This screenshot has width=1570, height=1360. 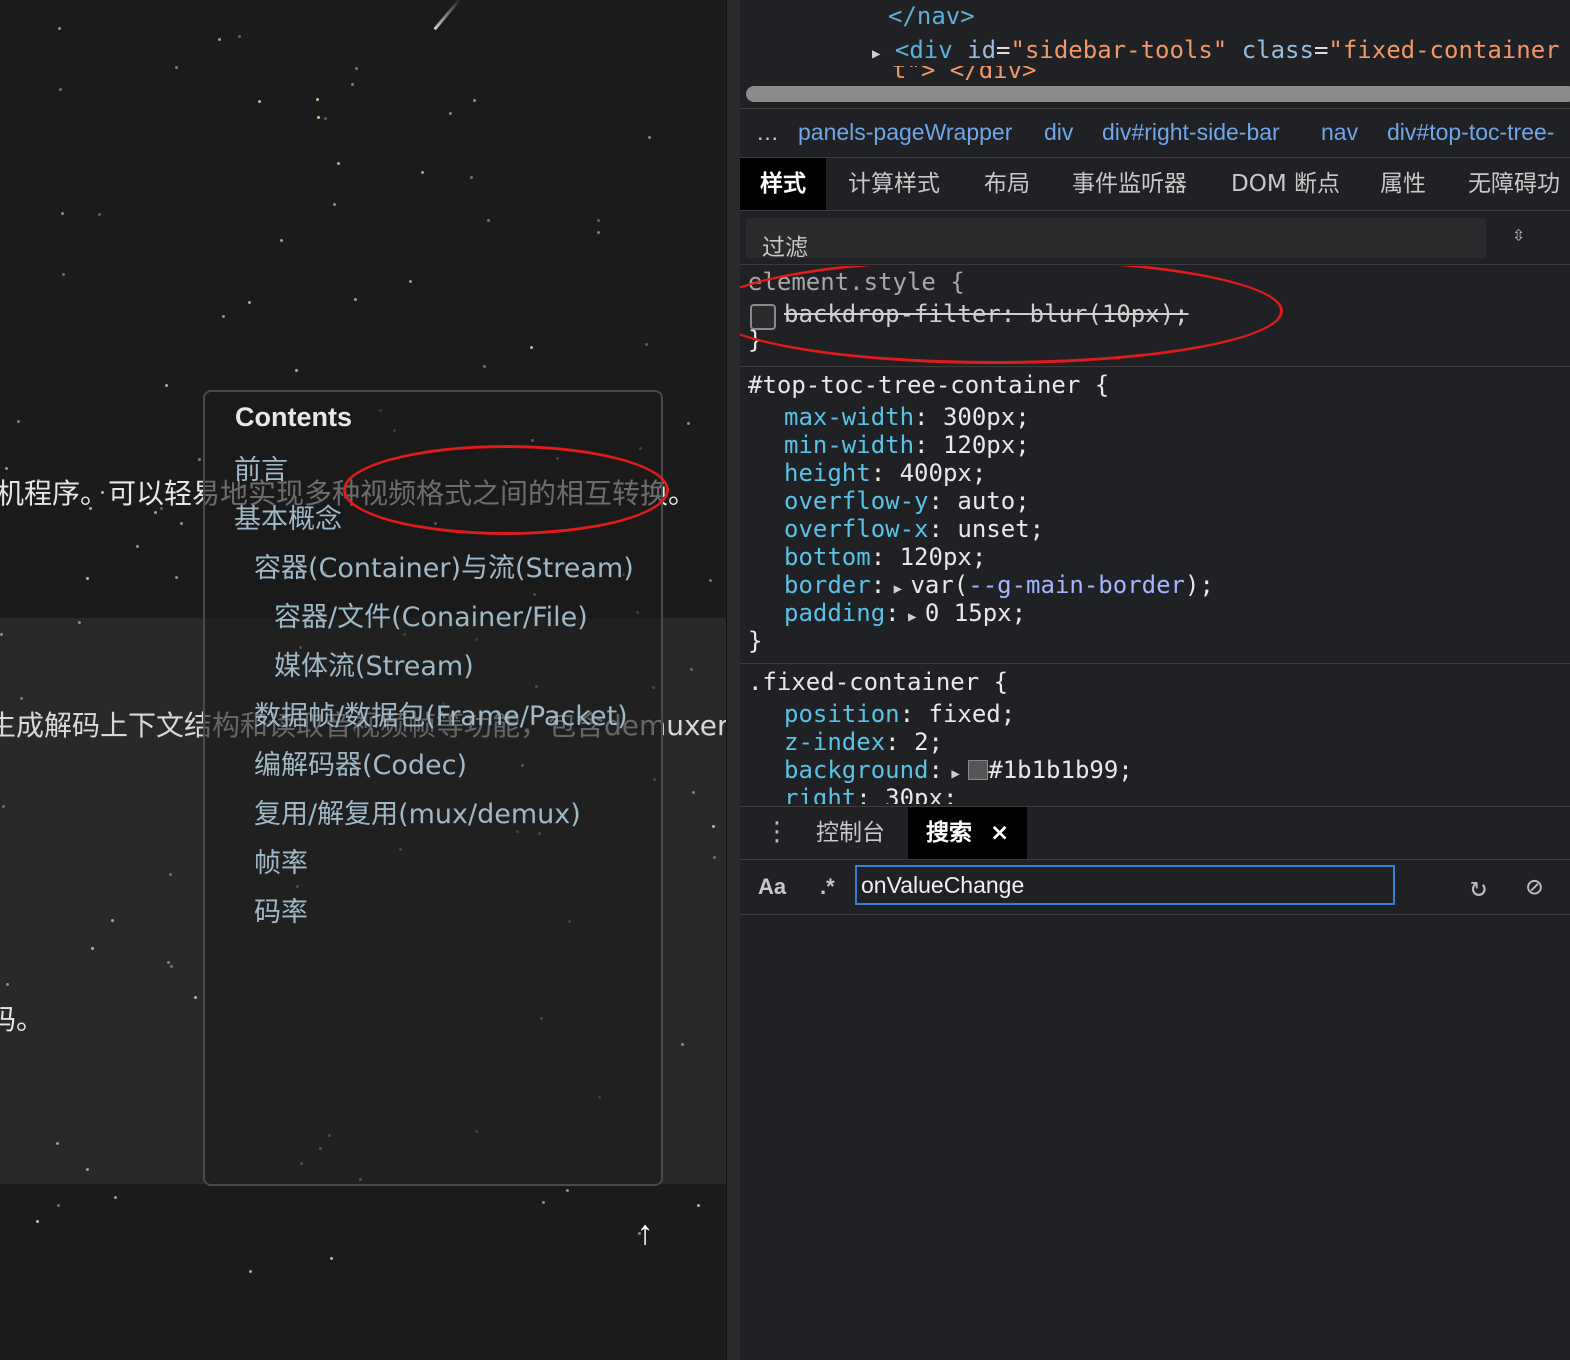 I want to click on layers-toggle-icon: ⇳, so click(x=1518, y=234).